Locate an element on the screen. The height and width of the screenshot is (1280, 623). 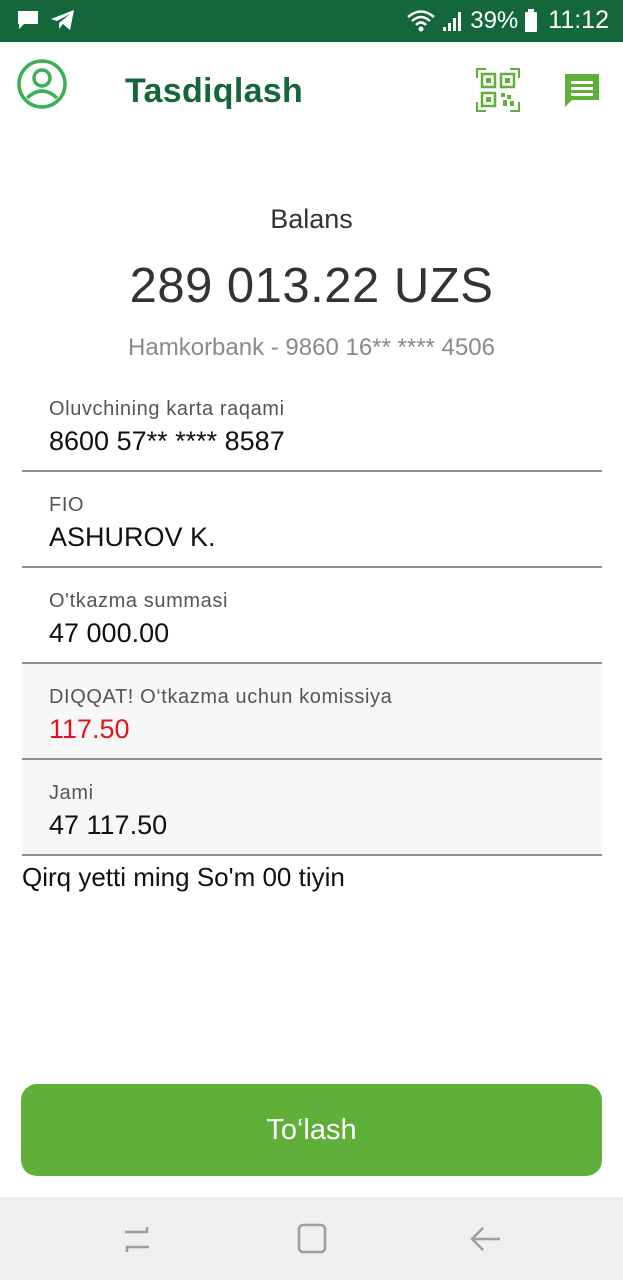
field-value: 8600 57** **** 8587 is located at coordinates (167, 441).